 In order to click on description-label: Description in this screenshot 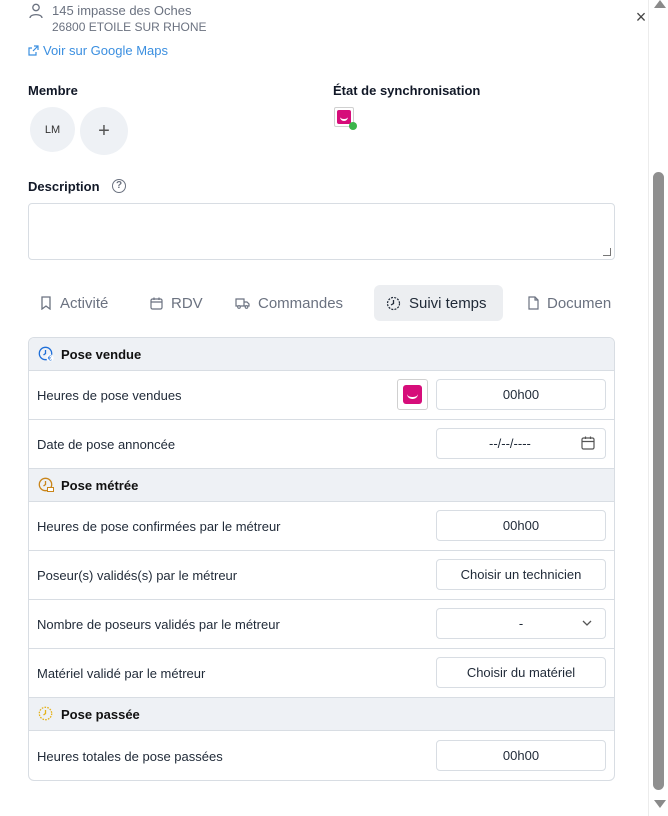, I will do `click(64, 186)`.